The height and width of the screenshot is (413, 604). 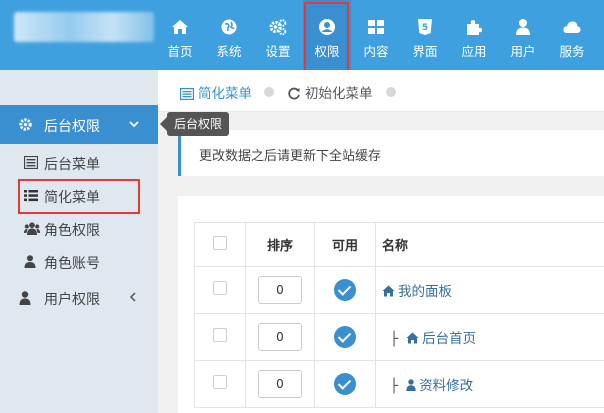 What do you see at coordinates (229, 27) in the screenshot?
I see `globe-icon` at bounding box center [229, 27].